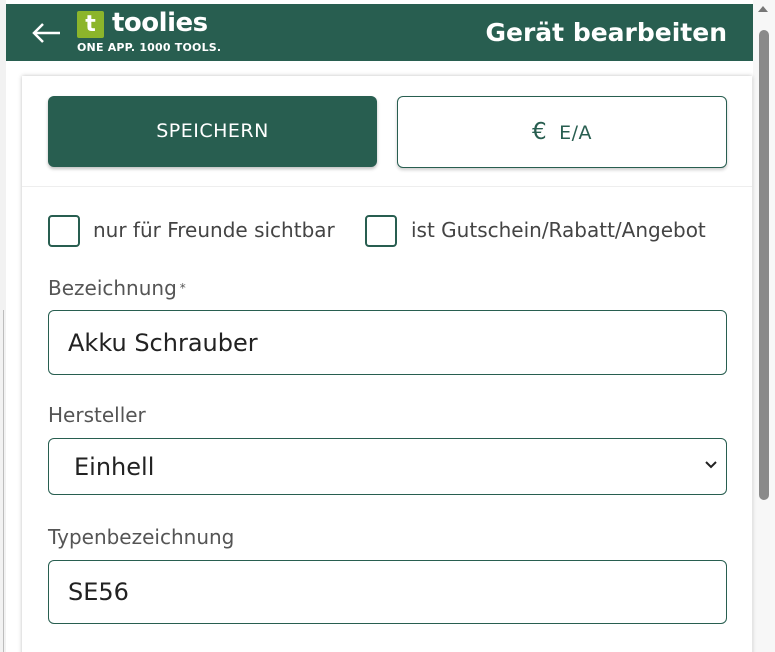  I want to click on voucher-checkbox, so click(381, 231).